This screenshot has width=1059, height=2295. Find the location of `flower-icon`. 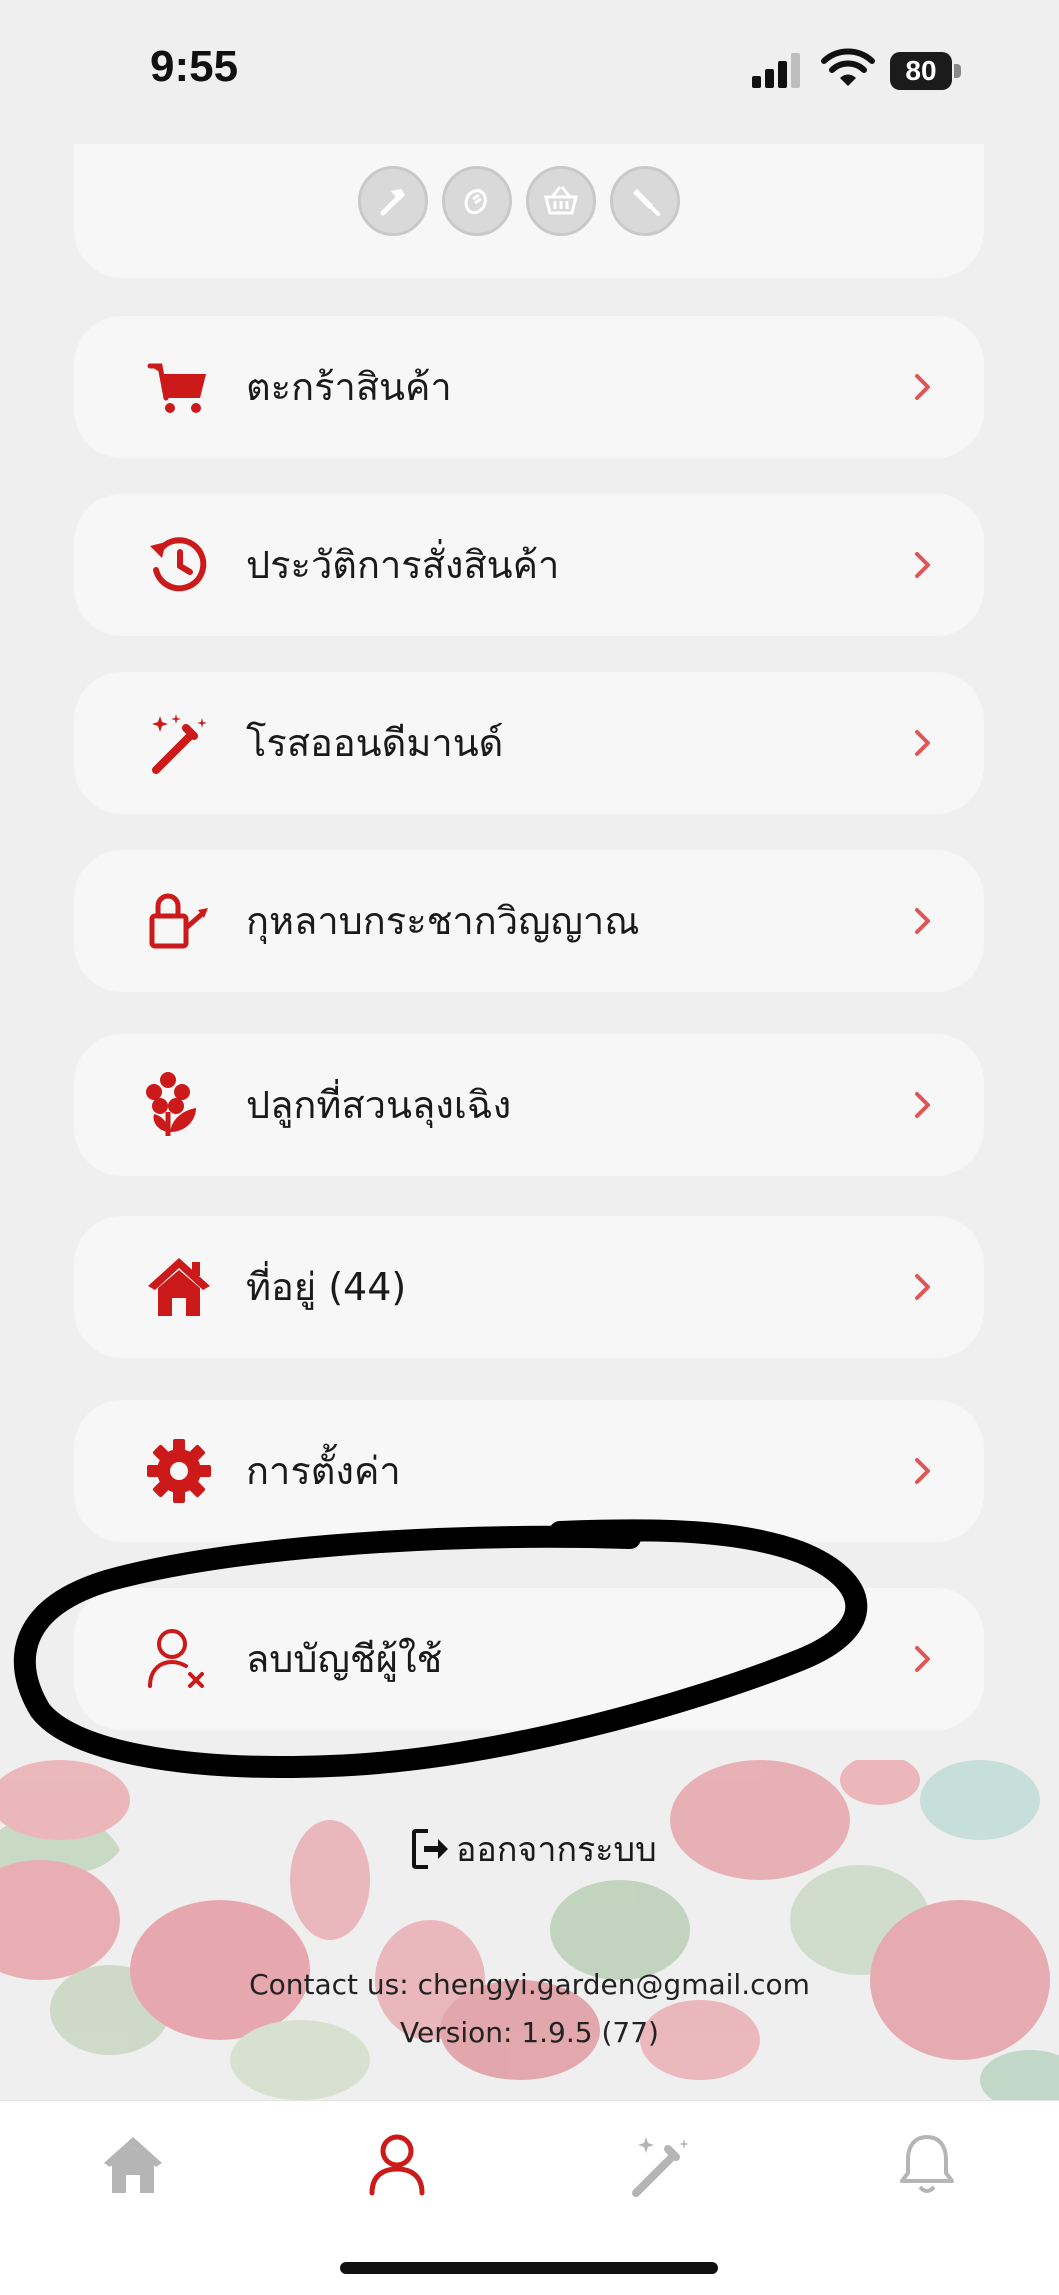

flower-icon is located at coordinates (171, 1104).